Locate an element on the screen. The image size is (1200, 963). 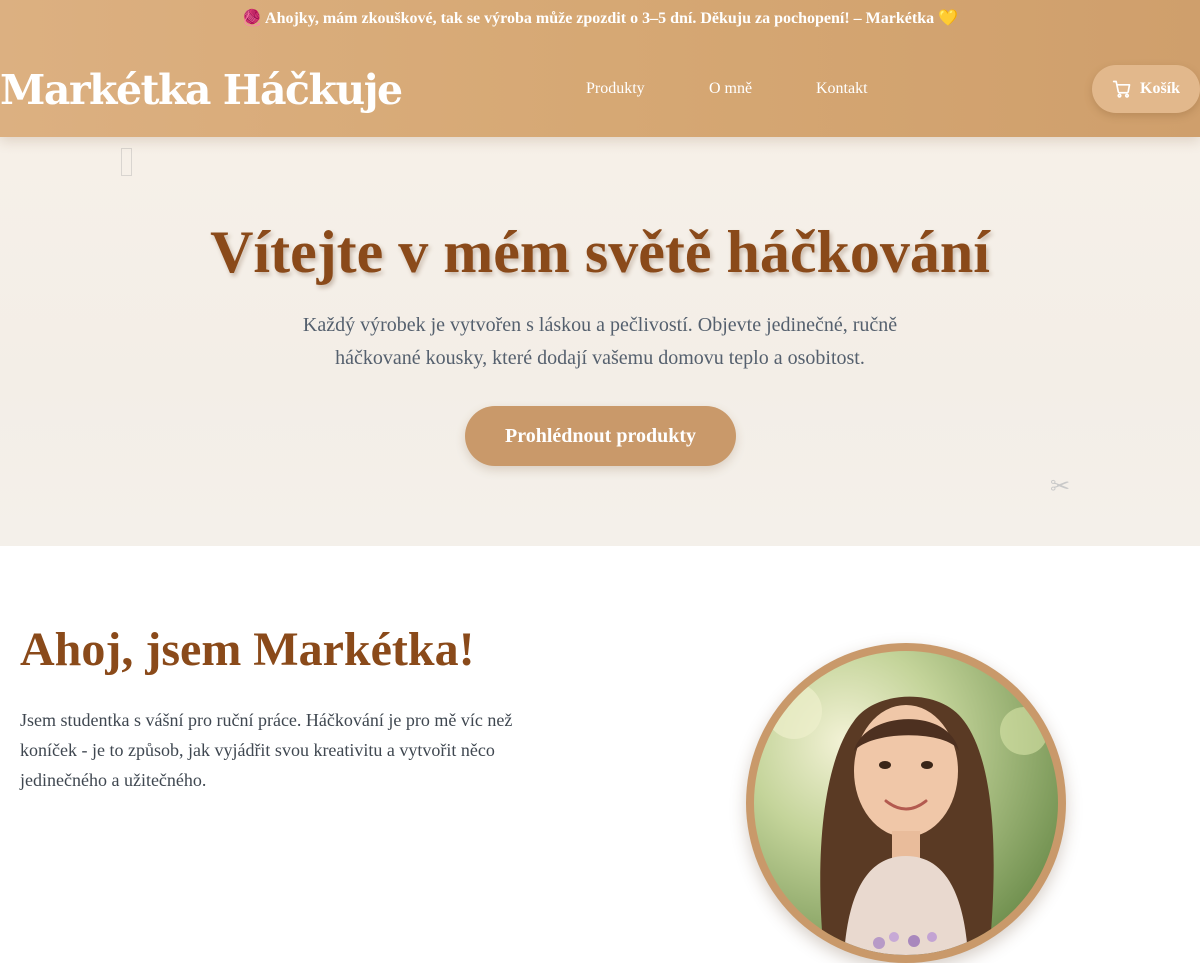
portrait-photo is located at coordinates (906, 803).